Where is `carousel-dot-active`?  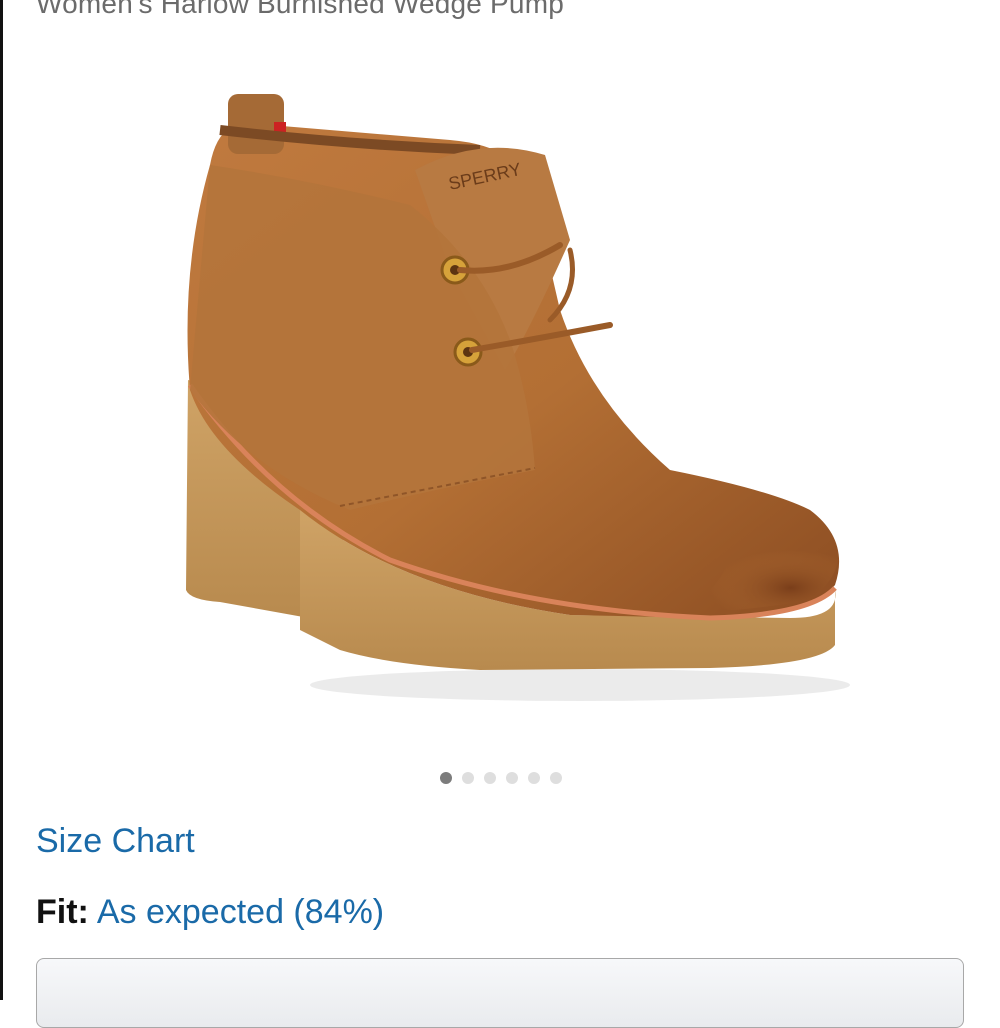 carousel-dot-active is located at coordinates (446, 778).